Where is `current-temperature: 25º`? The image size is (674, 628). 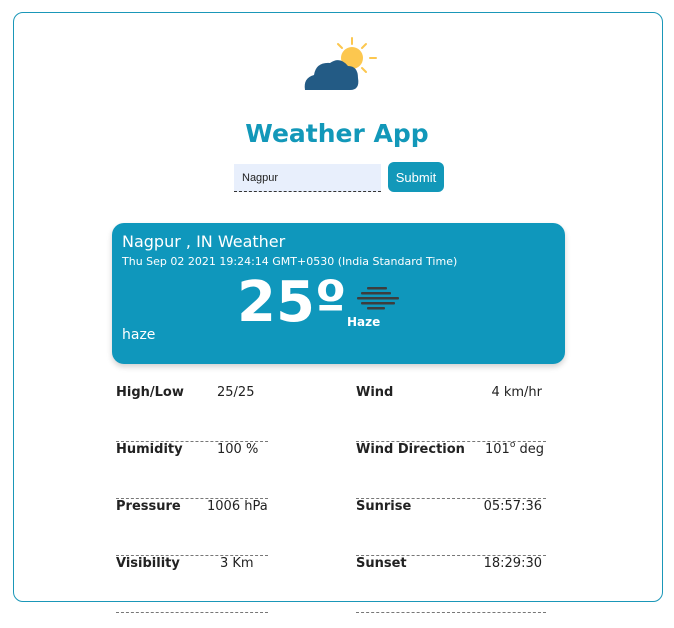
current-temperature: 25º is located at coordinates (292, 302).